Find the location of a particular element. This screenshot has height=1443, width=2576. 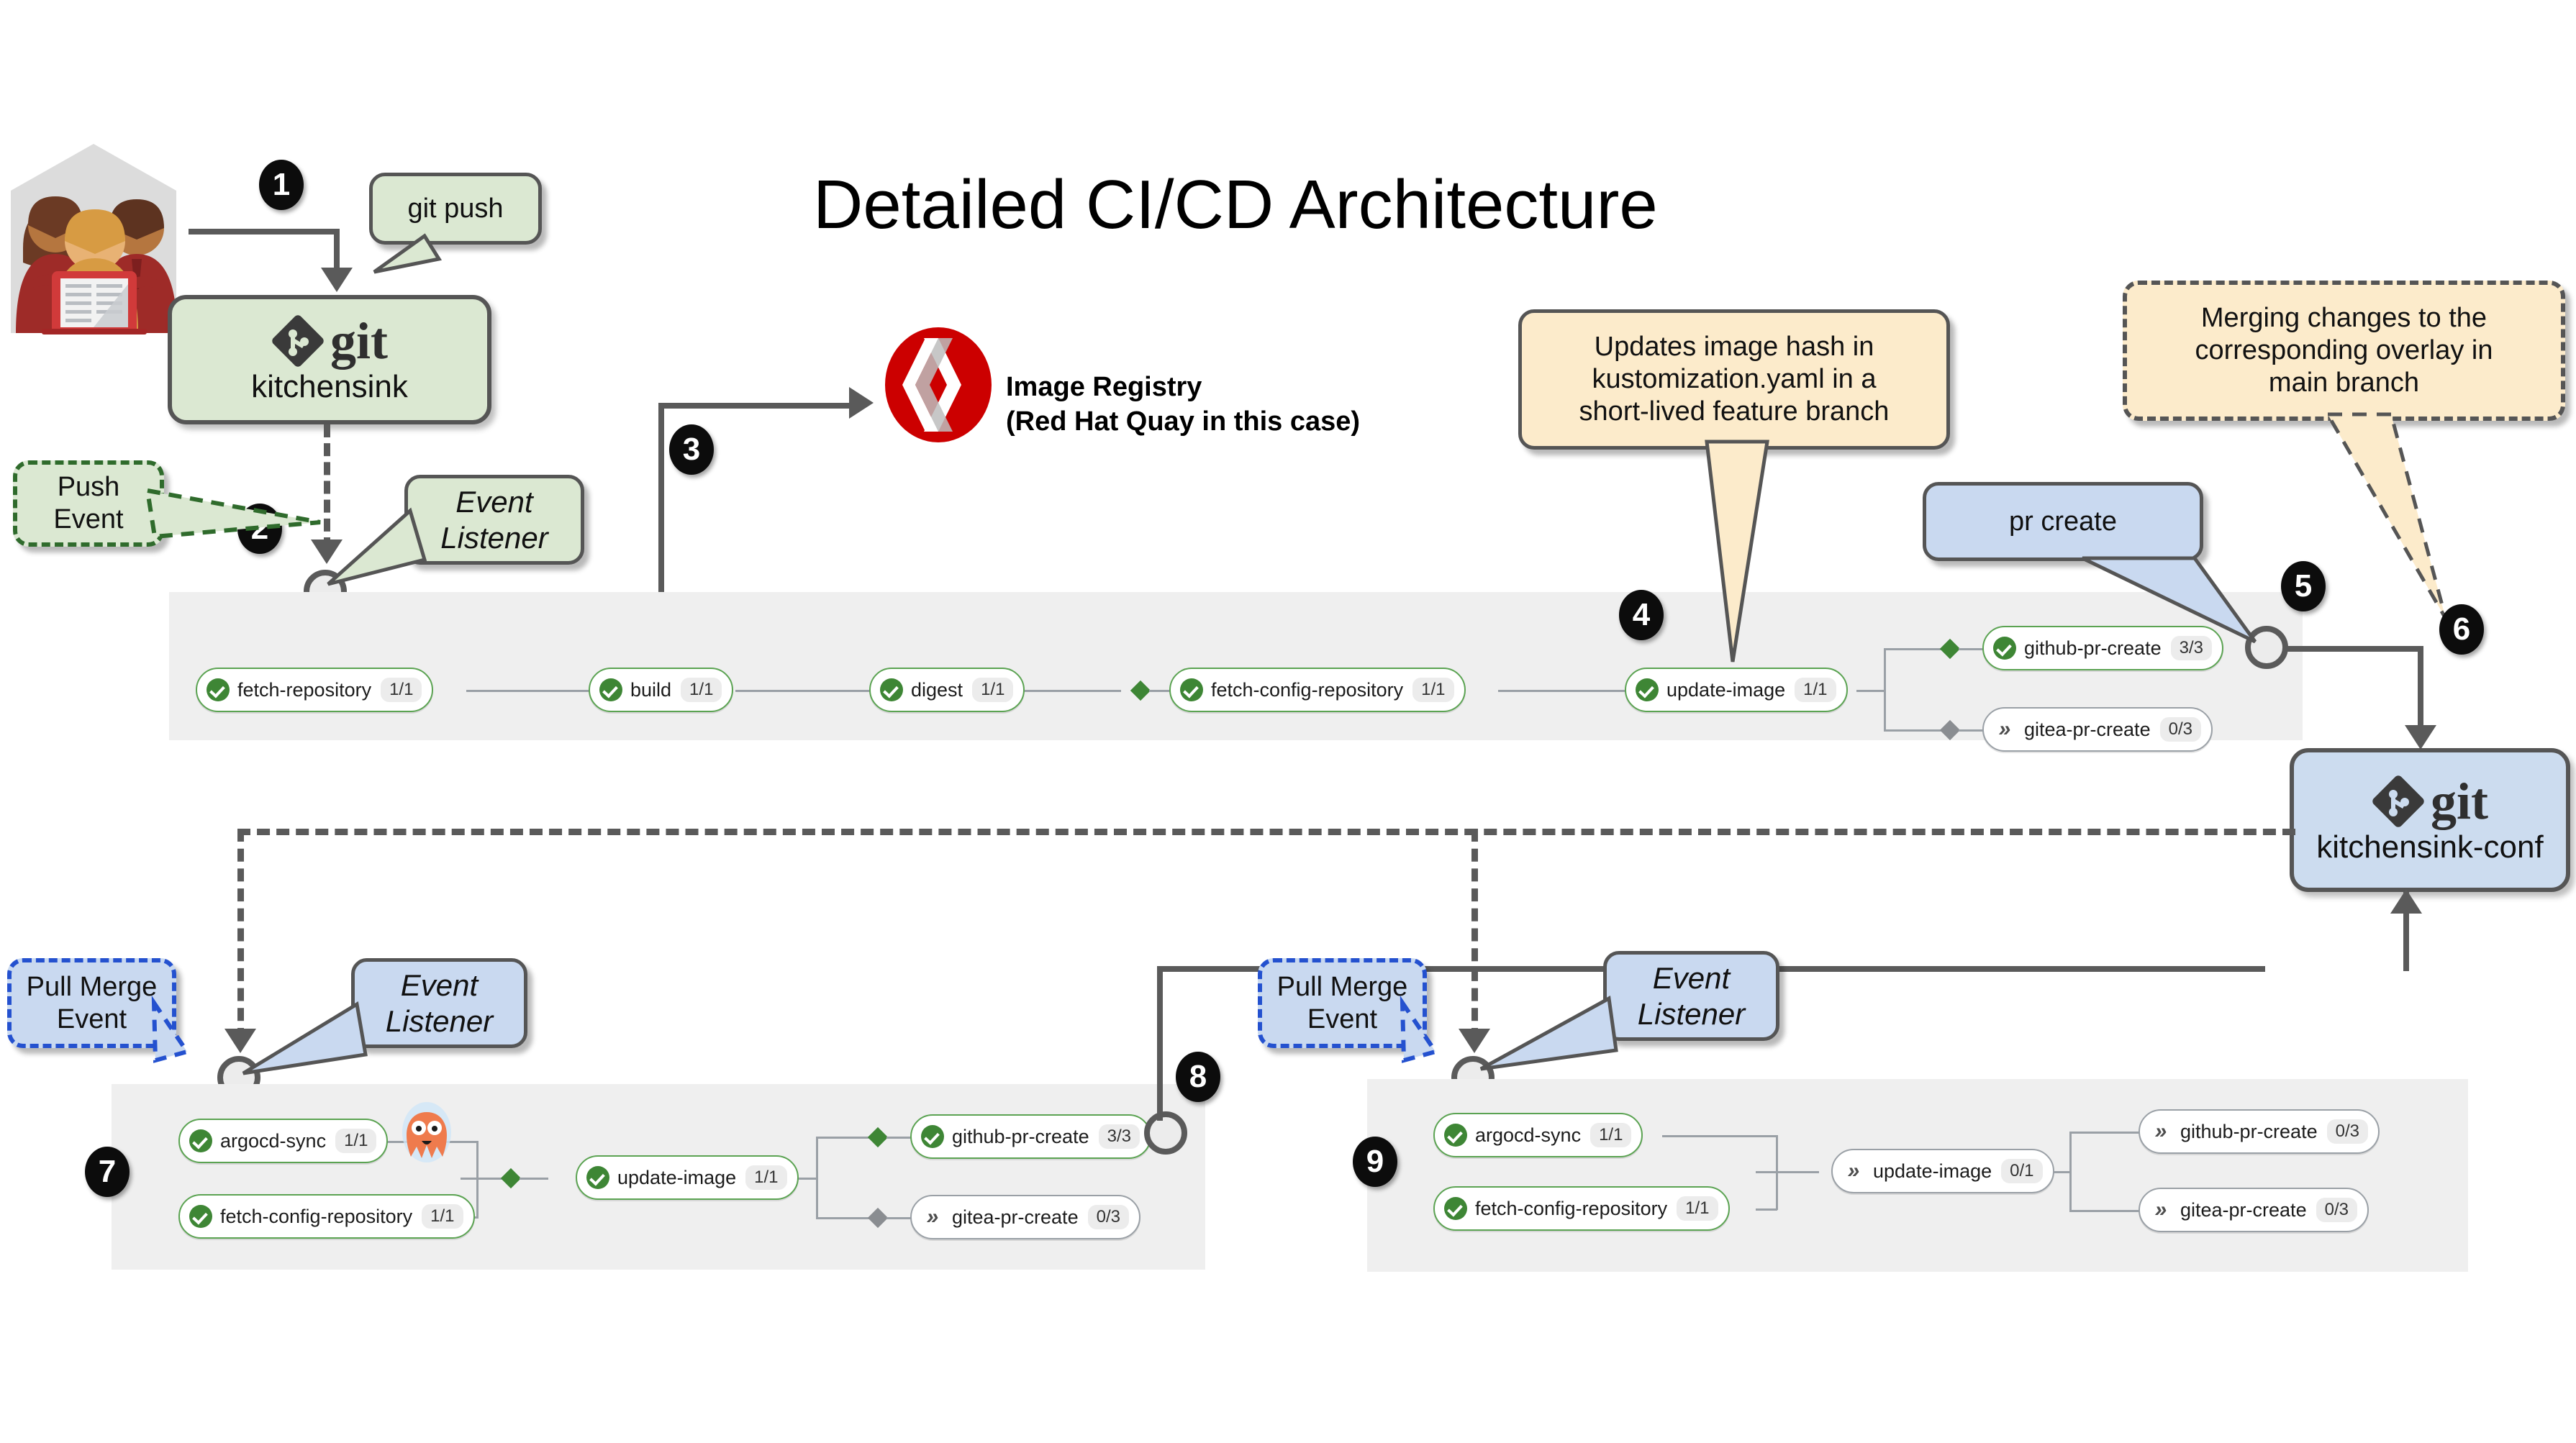

callout-pull-merge-event-1: Pull Merge Event is located at coordinates (91, 1003).